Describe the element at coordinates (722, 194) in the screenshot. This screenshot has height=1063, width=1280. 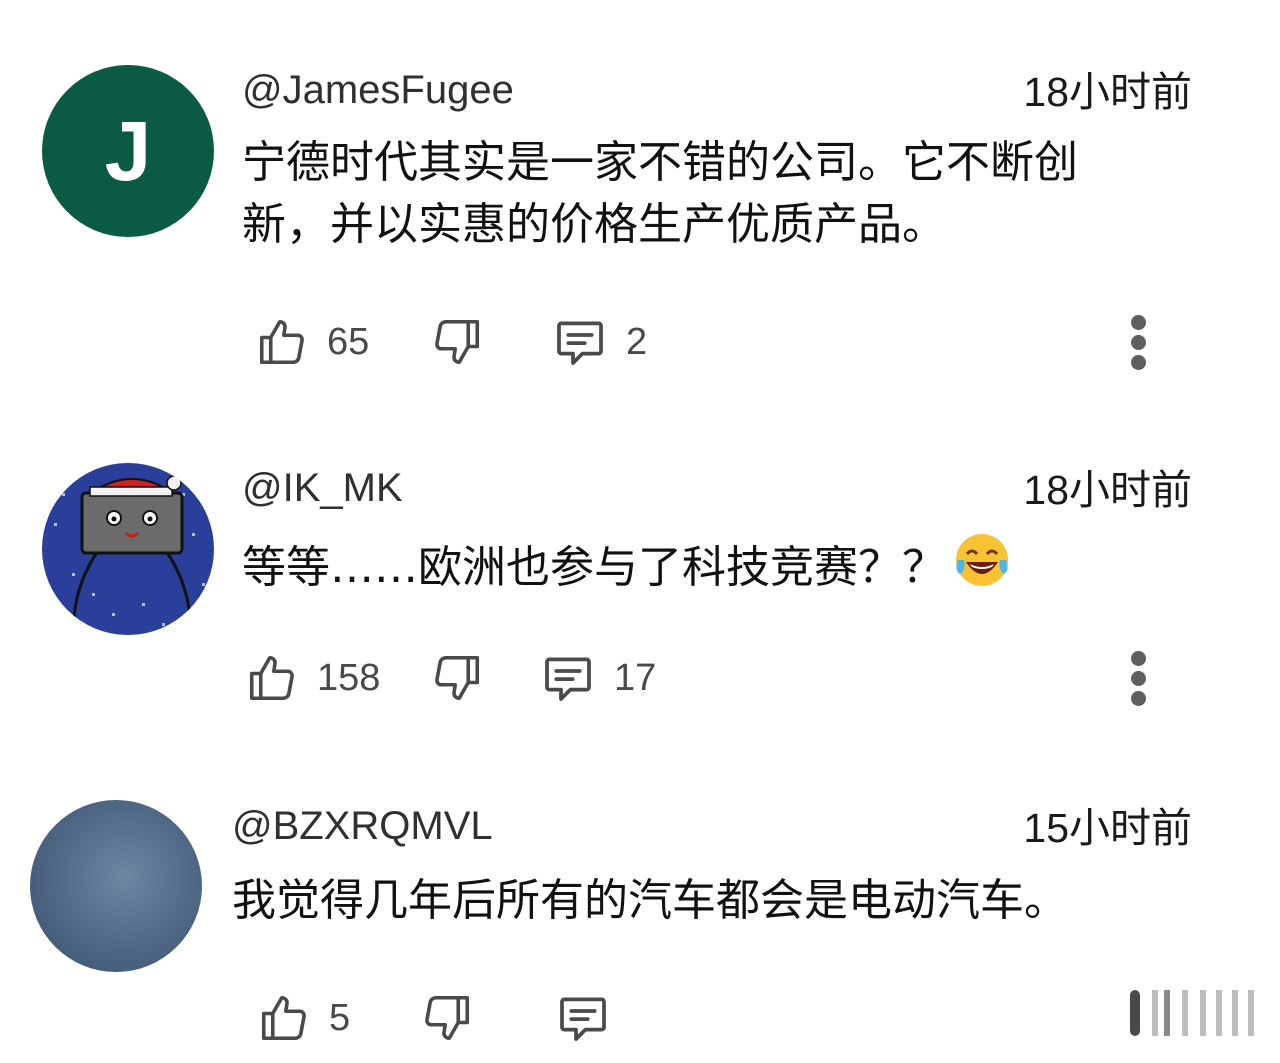
I see `comment-text: 宁德时代其实是一家不错的公司。它不断创 新，并以实惠的价格生产优质产品。` at that location.